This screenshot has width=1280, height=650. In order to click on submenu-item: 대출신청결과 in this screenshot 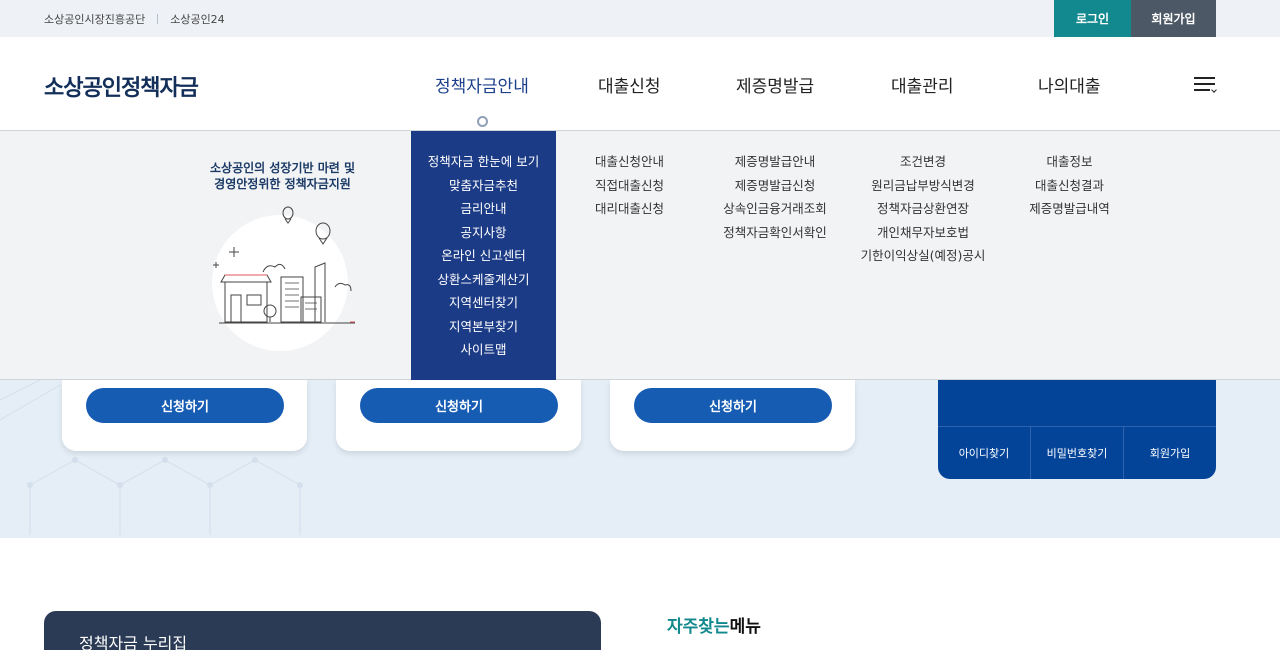, I will do `click(1069, 187)`.